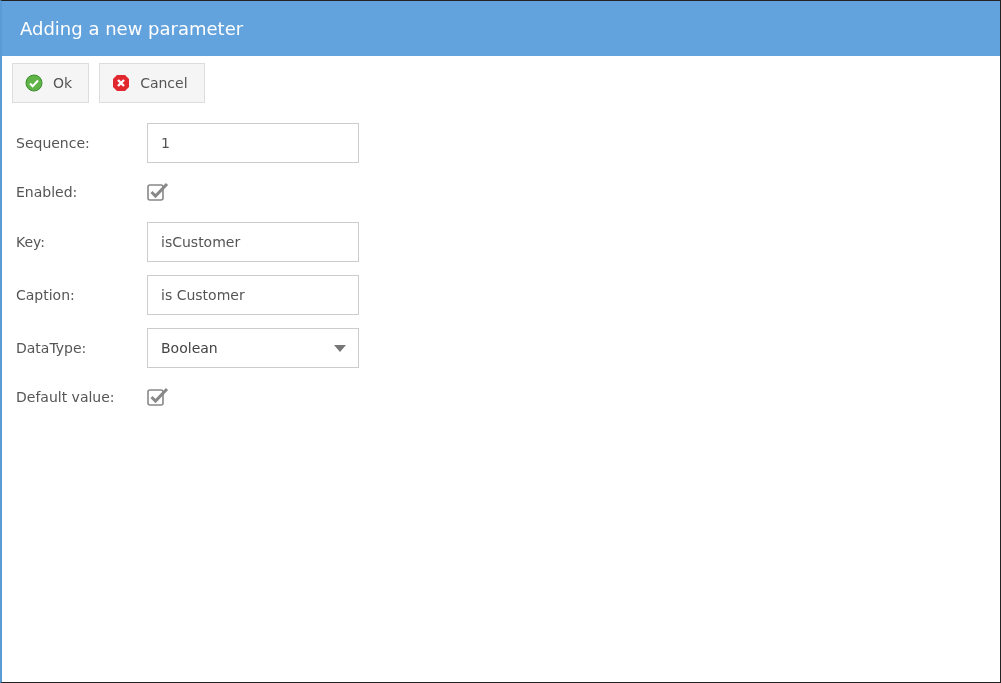 The height and width of the screenshot is (683, 1001). I want to click on field-label: Sequence:, so click(53, 143).